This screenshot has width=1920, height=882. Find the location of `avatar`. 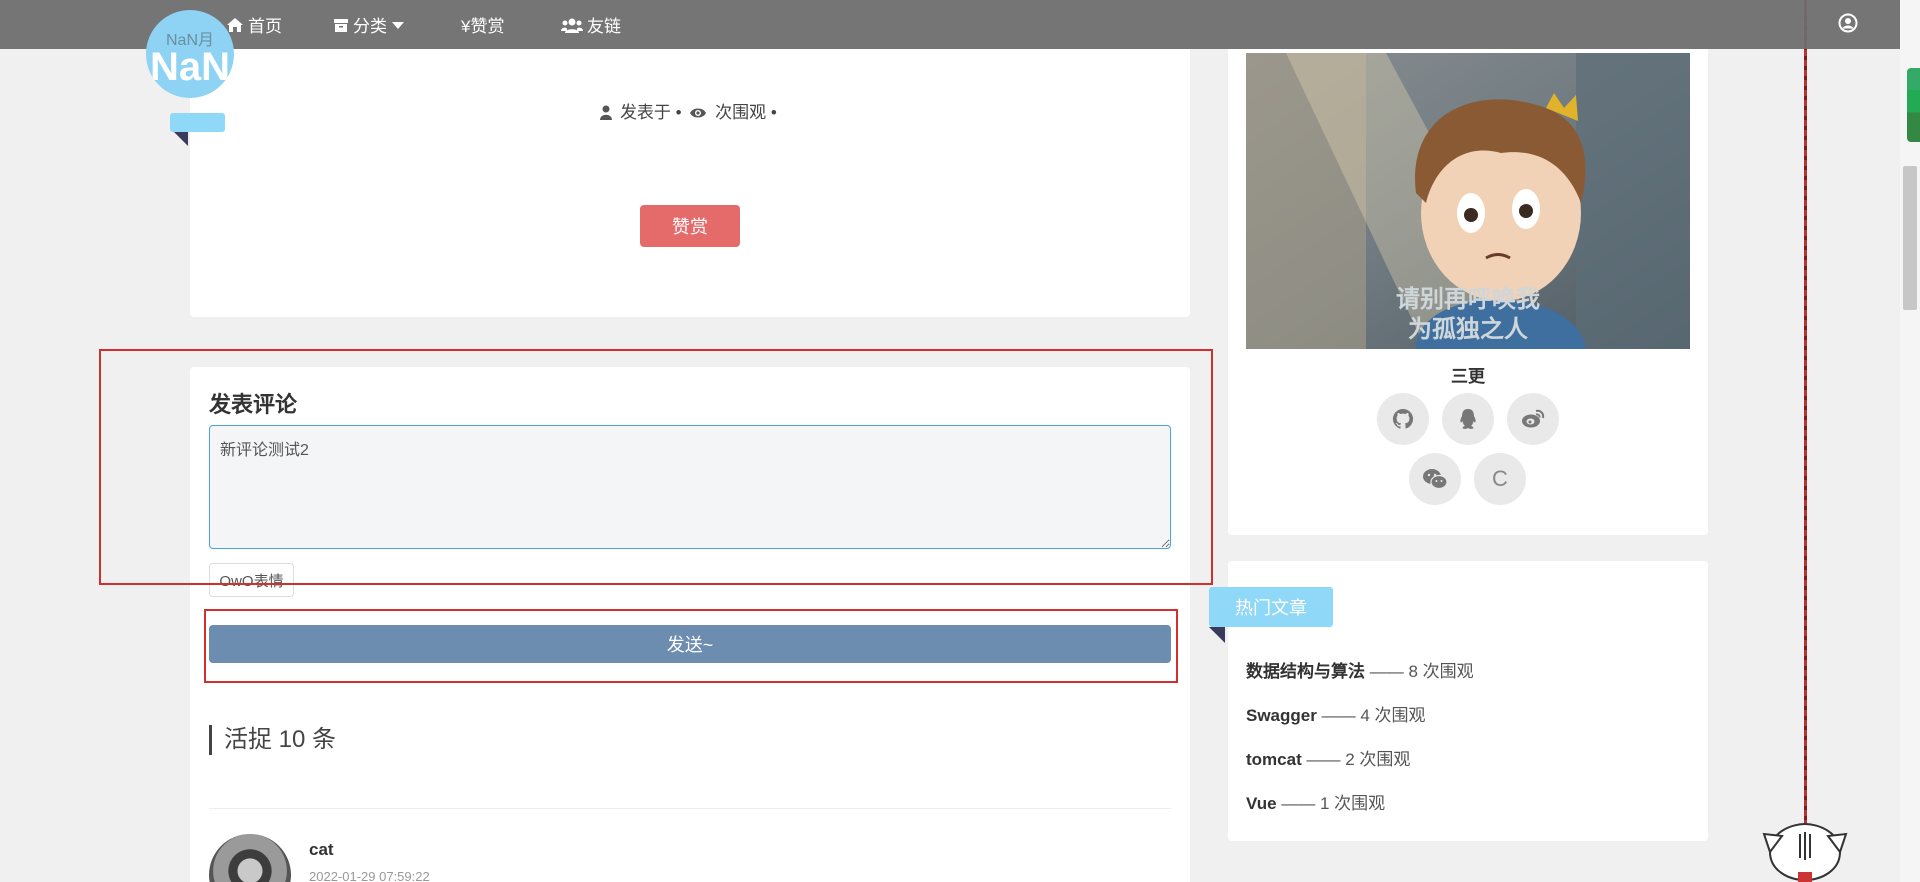

avatar is located at coordinates (250, 858).